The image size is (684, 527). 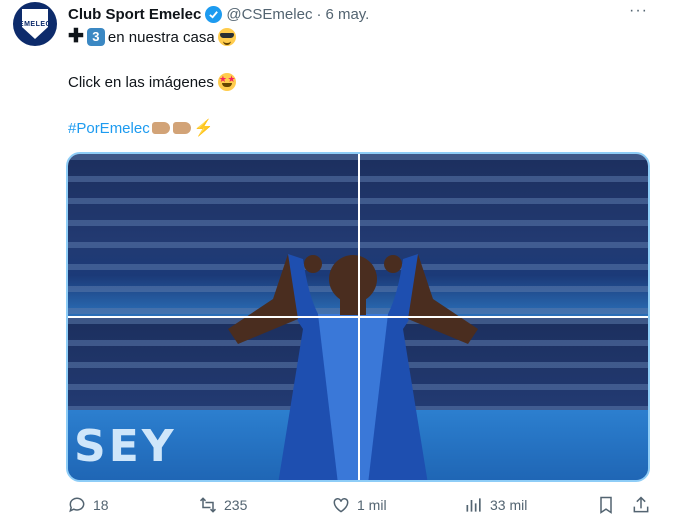 What do you see at coordinates (77, 505) in the screenshot?
I see `reply-icon` at bounding box center [77, 505].